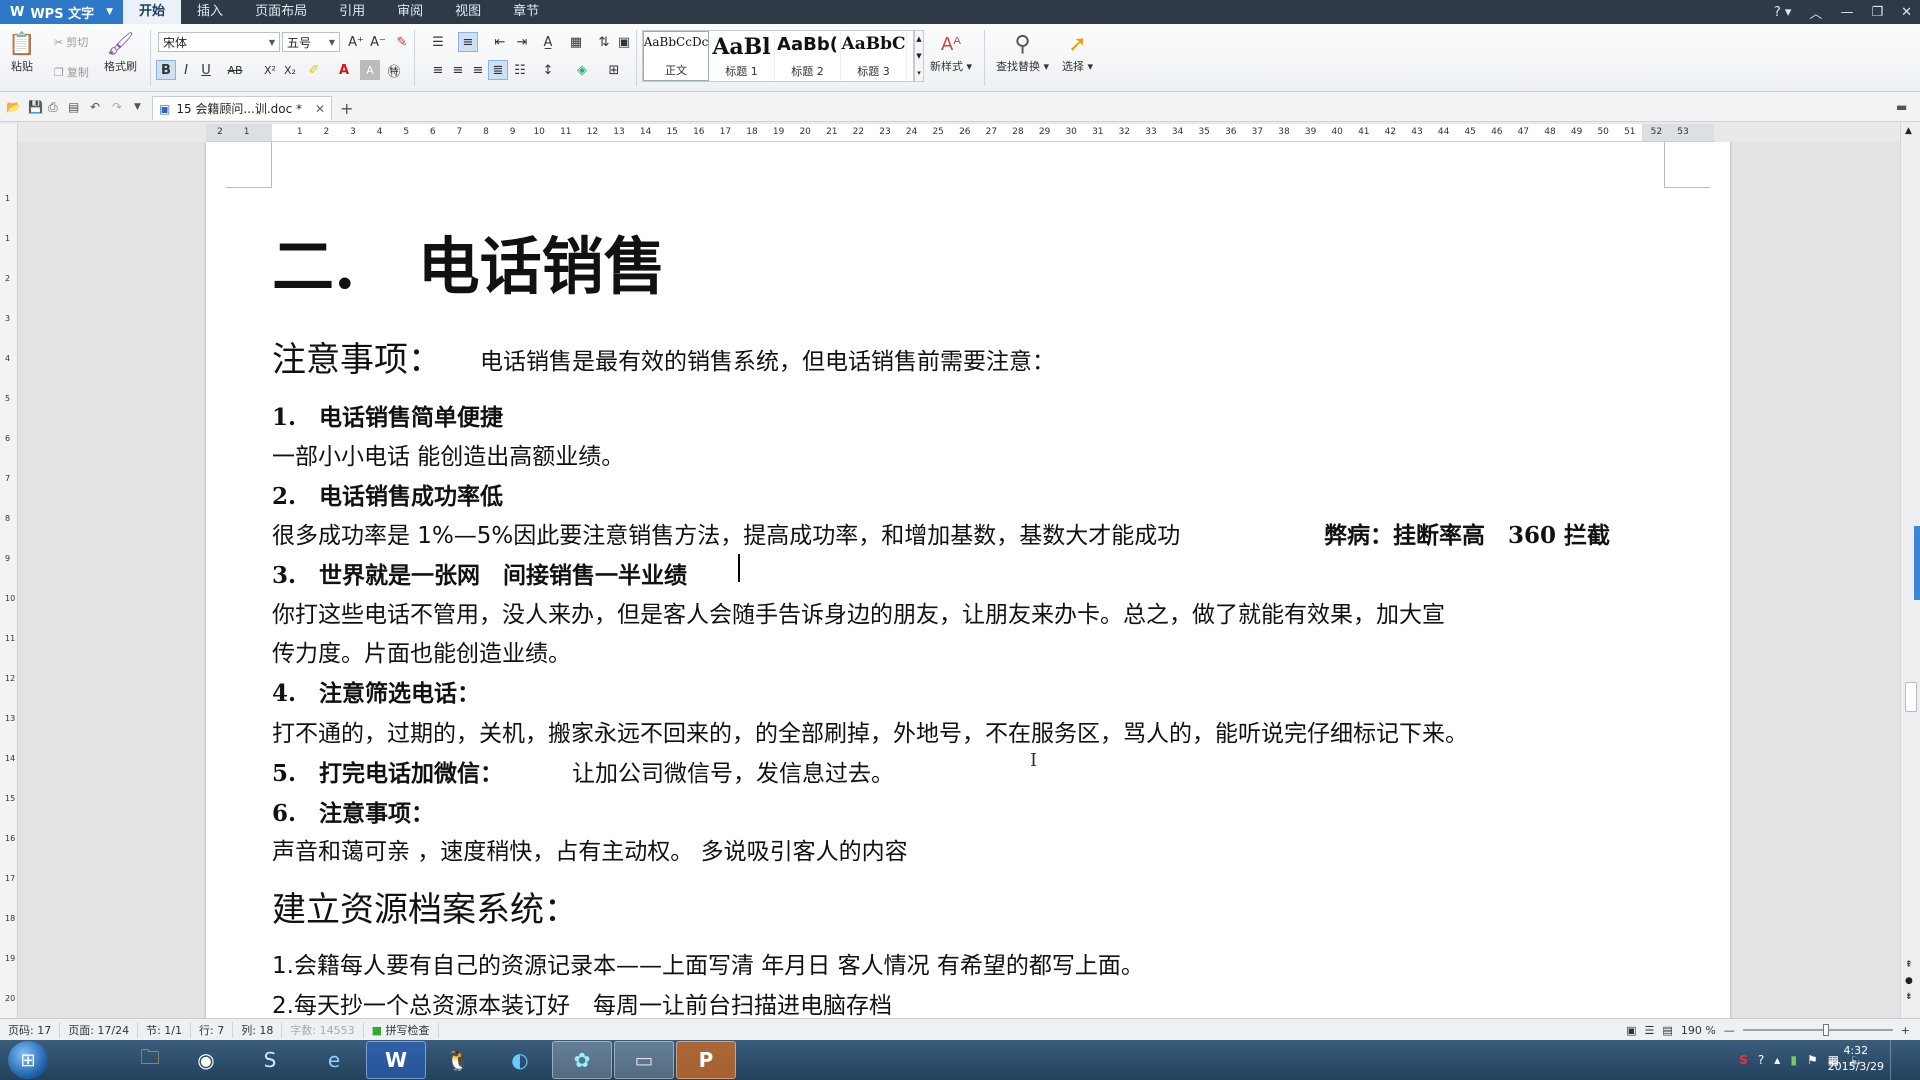 This screenshot has width=1920, height=1080. I want to click on copy-button: ❐ 复制, so click(71, 72).